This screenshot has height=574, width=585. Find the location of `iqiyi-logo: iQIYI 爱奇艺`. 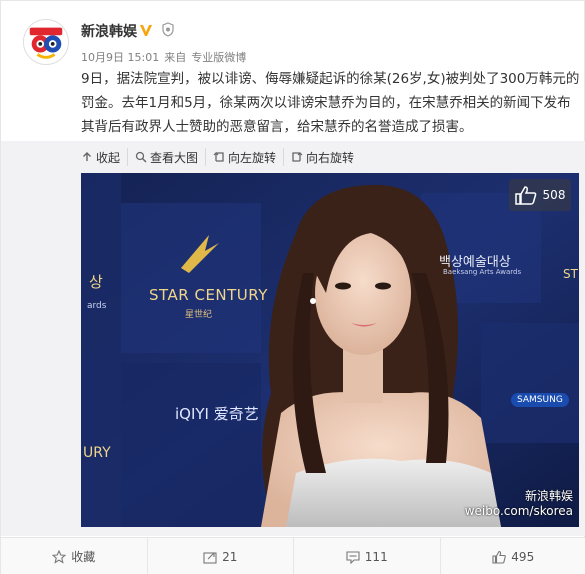

iqiyi-logo: iQIYI 爱奇艺 is located at coordinates (217, 414).